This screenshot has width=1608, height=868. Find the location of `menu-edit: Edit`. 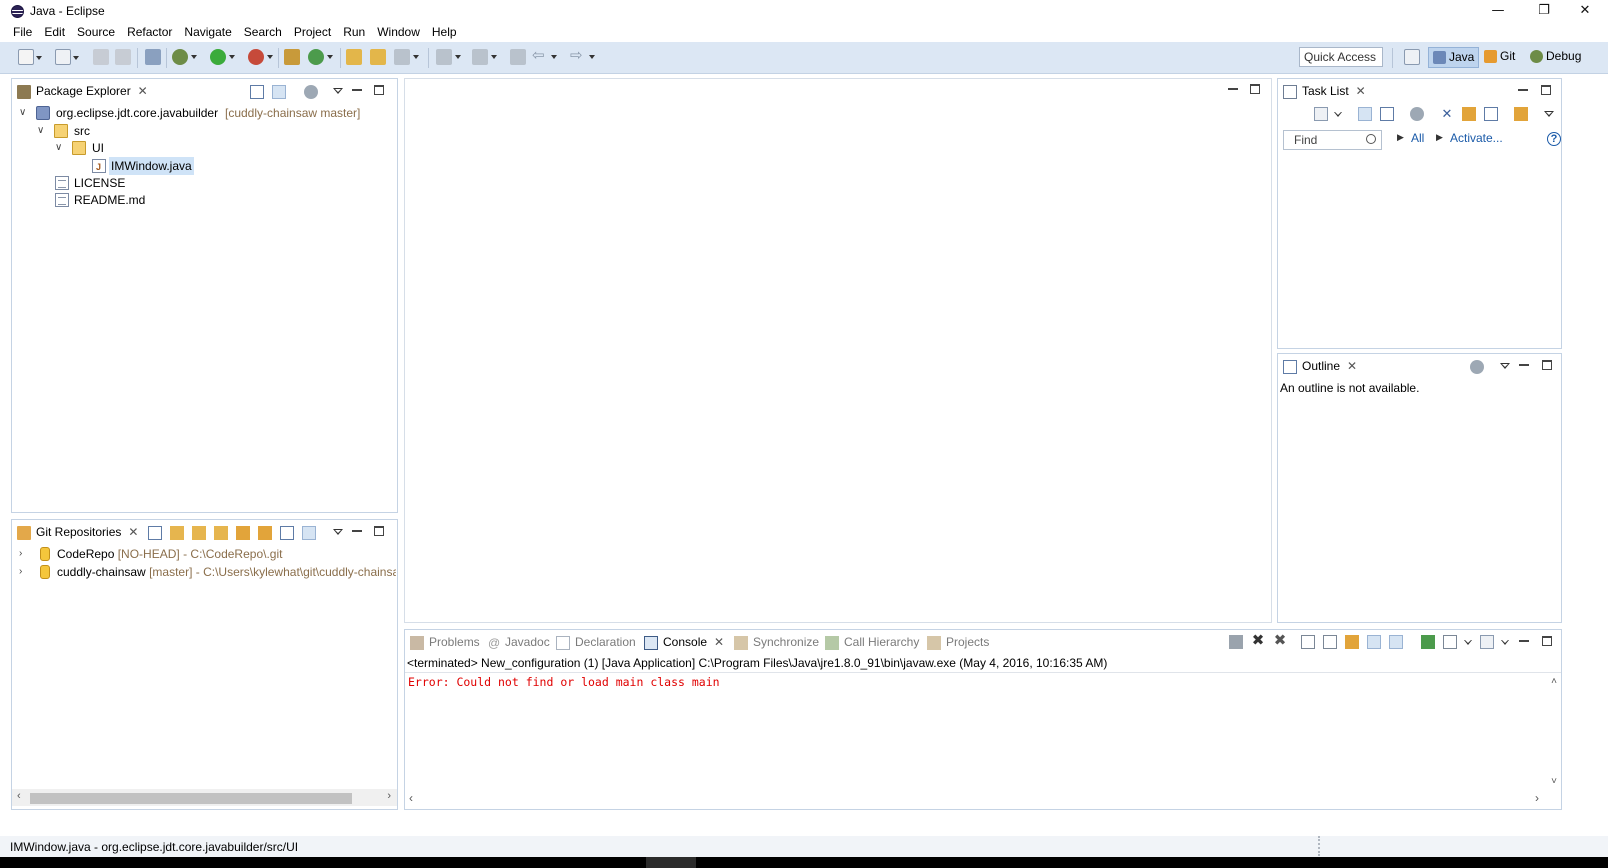

menu-edit: Edit is located at coordinates (54, 32).